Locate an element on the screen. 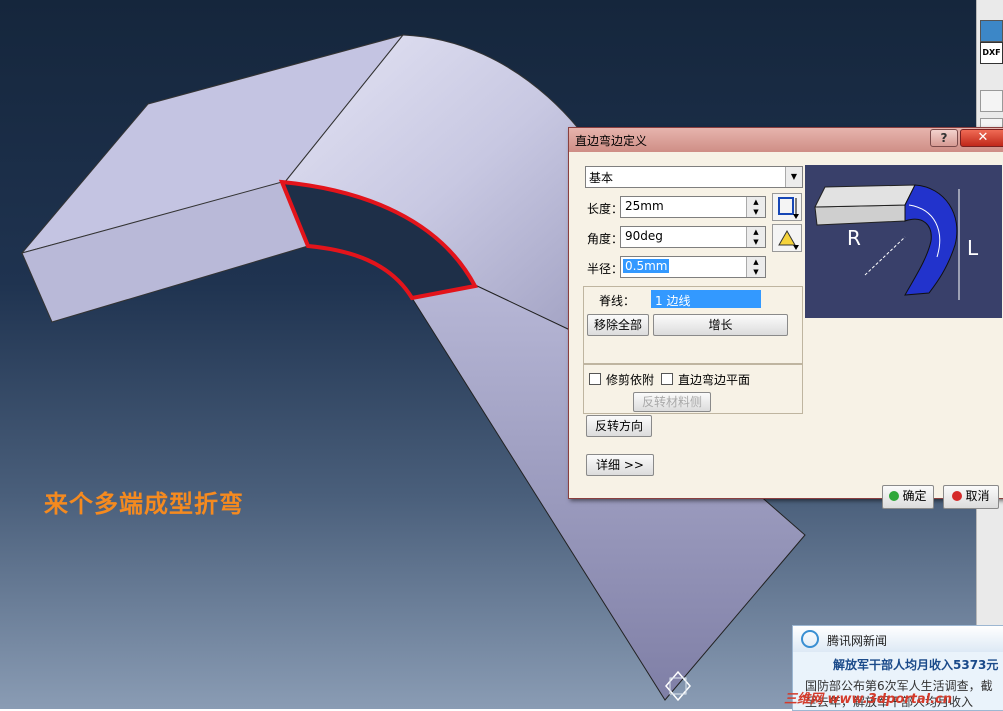 The image size is (1003, 711). spine-label: 脊线： is located at coordinates (617, 301).